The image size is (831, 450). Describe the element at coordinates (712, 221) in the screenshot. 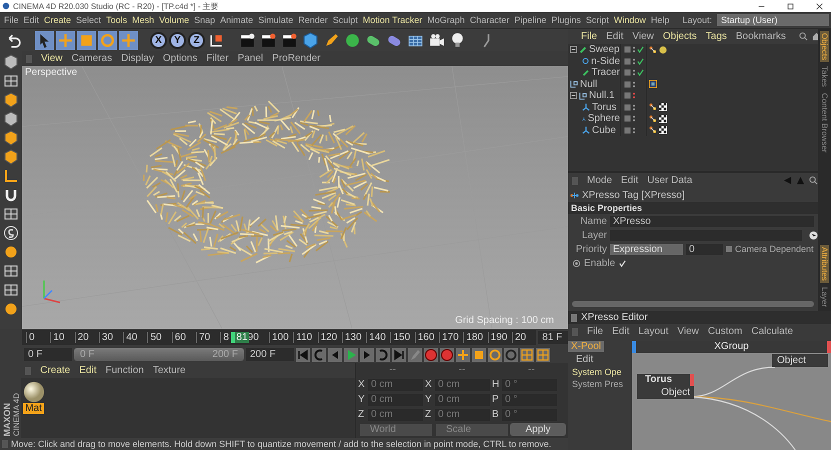

I see `name-field: XPresso` at that location.